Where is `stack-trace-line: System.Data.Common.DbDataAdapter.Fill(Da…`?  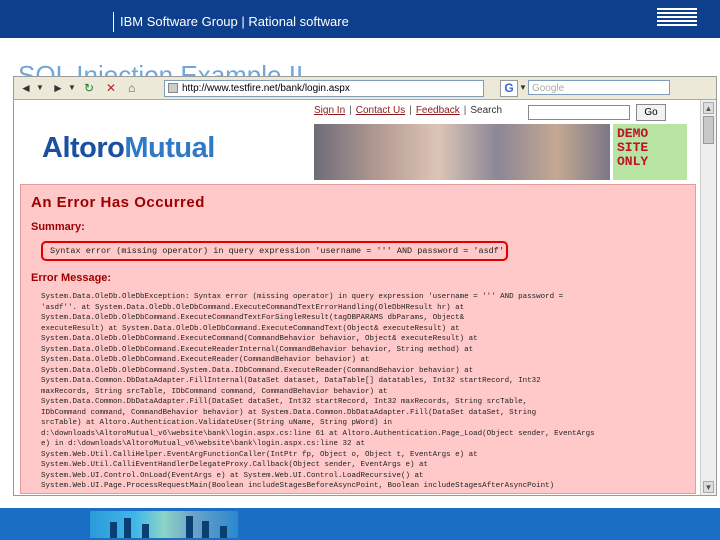
stack-trace-line: System.Data.Common.DbDataAdapter.Fill(Da… is located at coordinates (284, 402).